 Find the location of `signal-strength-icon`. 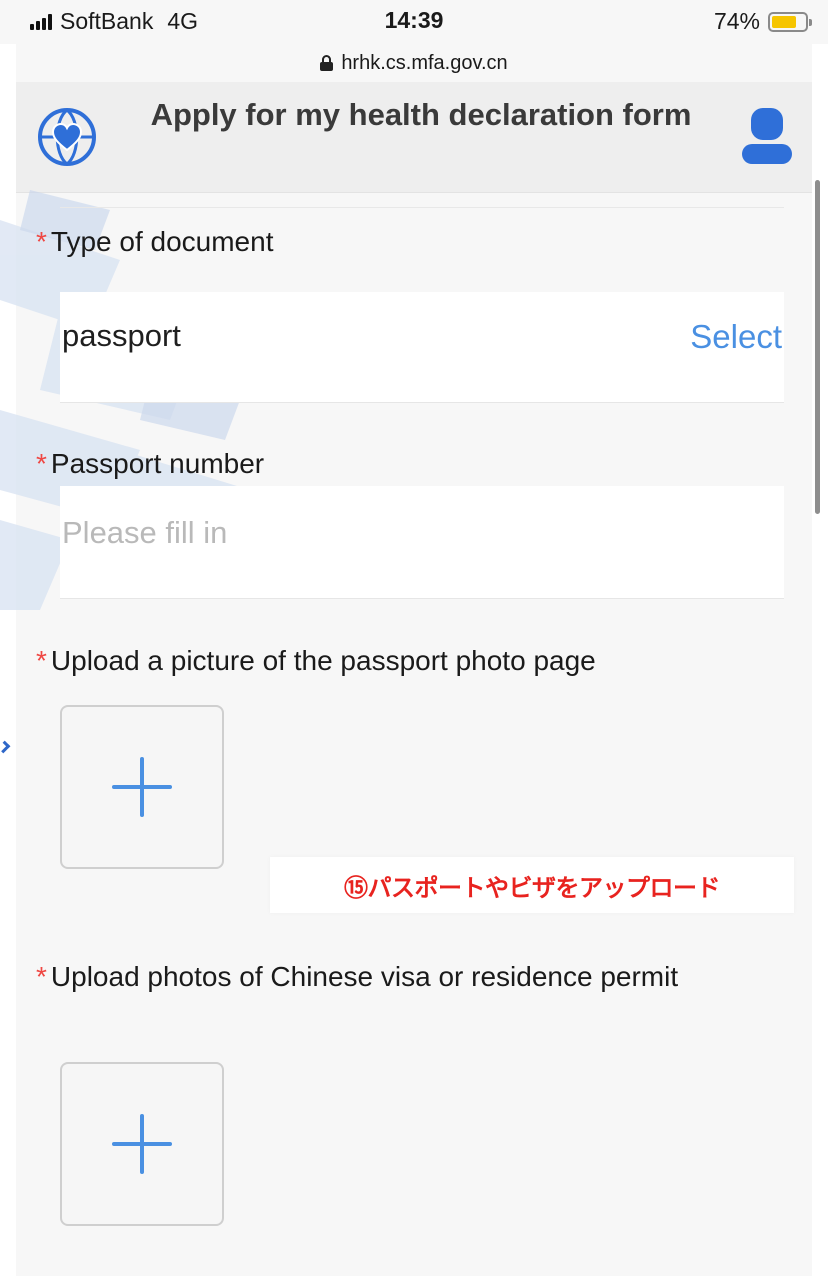

signal-strength-icon is located at coordinates (41, 21).